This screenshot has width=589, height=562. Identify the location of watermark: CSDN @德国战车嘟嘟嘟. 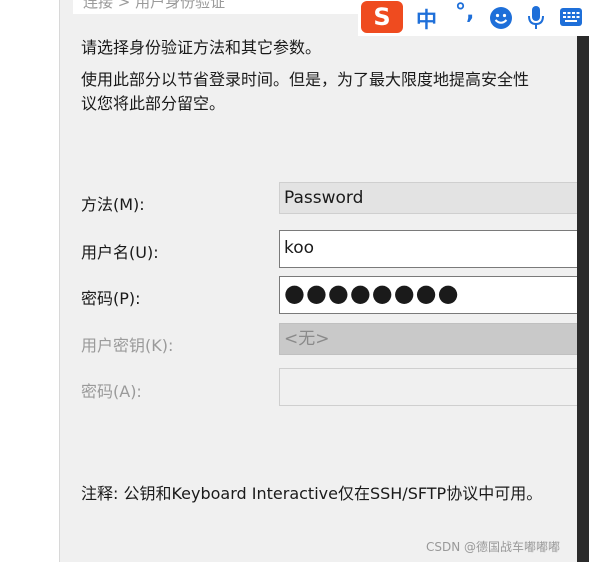
(493, 547).